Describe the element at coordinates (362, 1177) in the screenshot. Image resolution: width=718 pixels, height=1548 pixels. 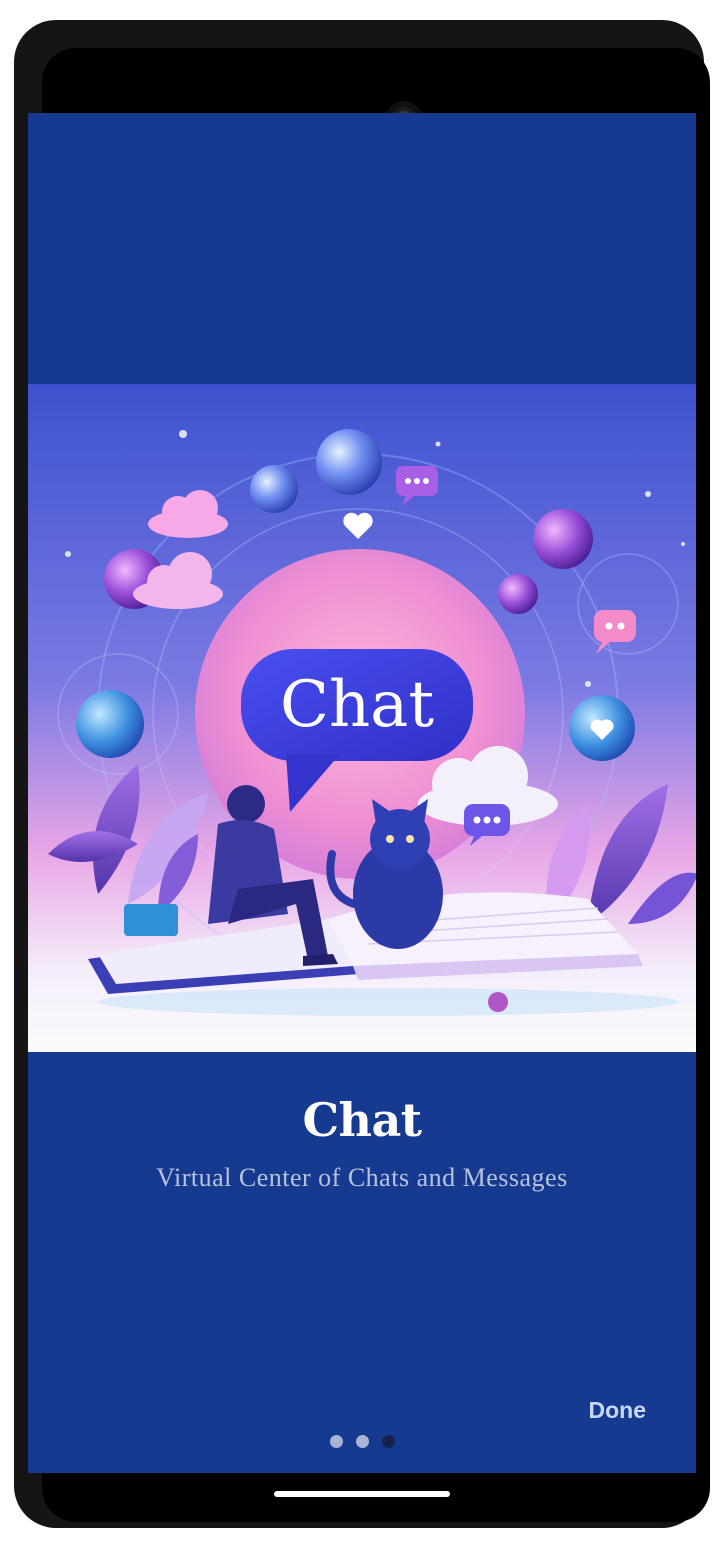
I see `onboarding-subtitle: Virtual Center of Chats and Messages` at that location.